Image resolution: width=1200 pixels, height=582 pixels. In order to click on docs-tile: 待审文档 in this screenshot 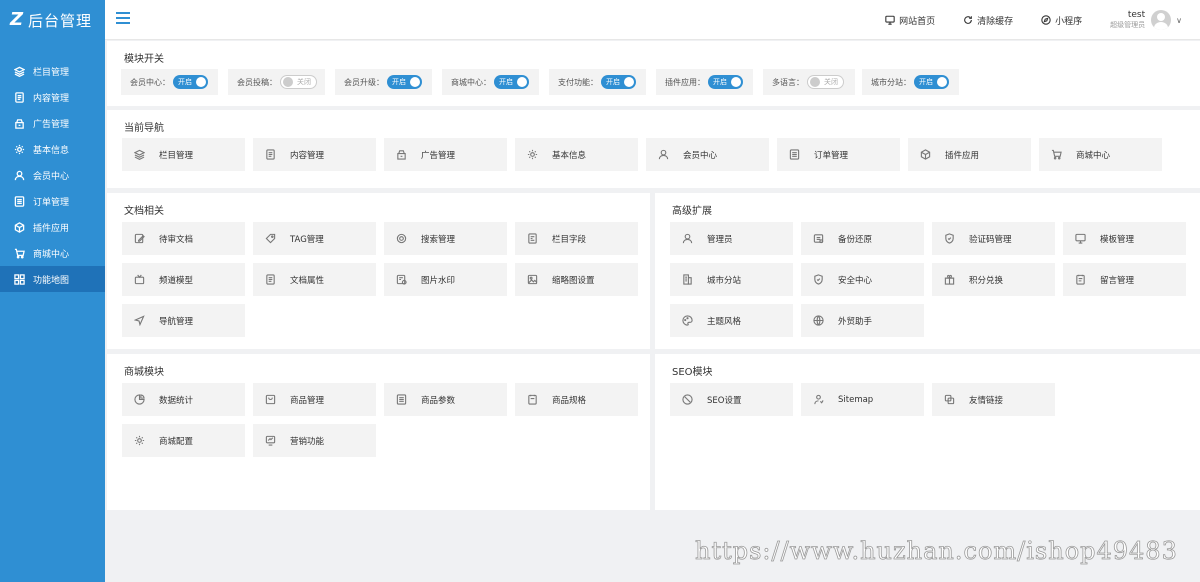, I will do `click(183, 238)`.